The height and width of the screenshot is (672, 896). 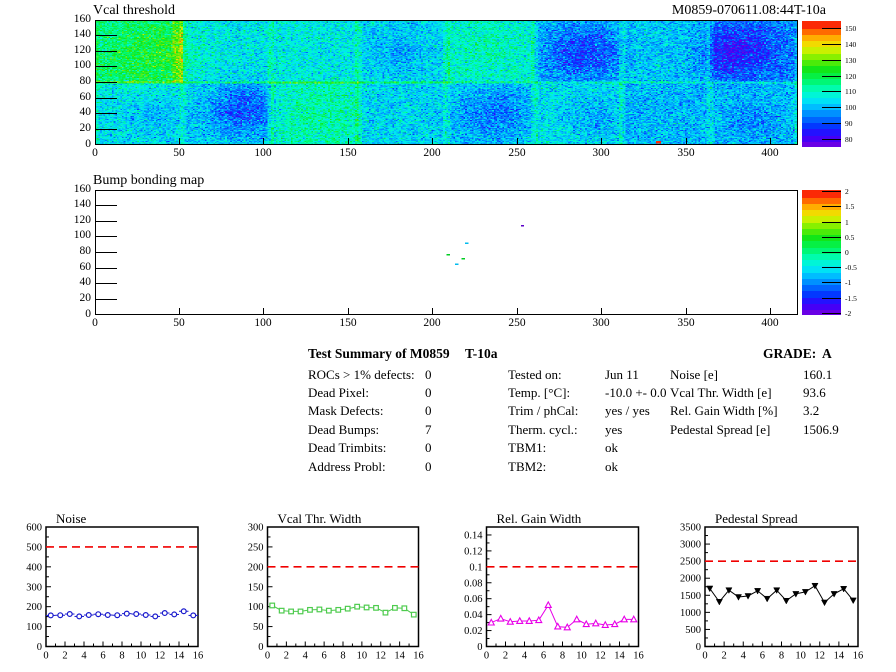 I want to click on y-tick-label: 0.04, so click(x=473, y=615).